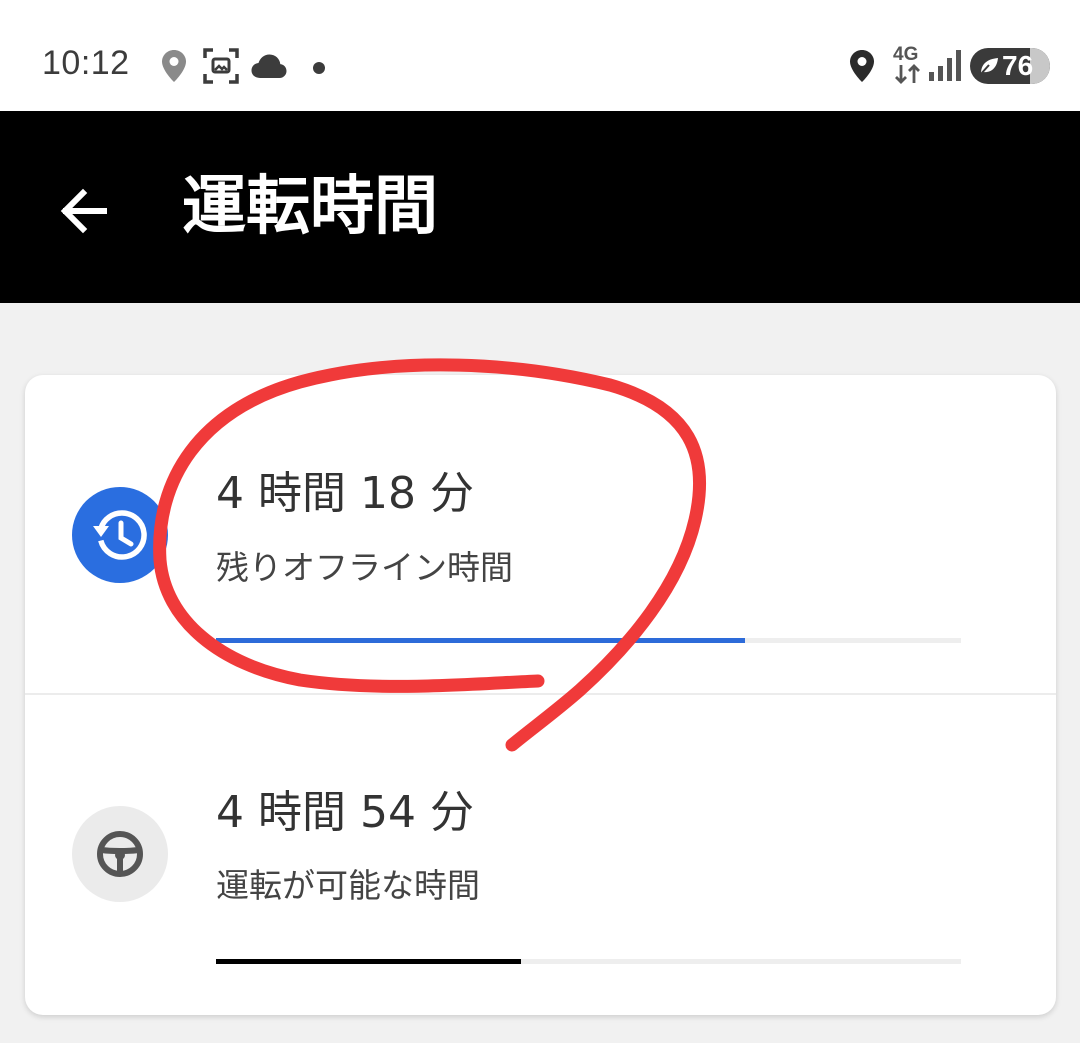  Describe the element at coordinates (310, 207) in the screenshot. I see `page-title: 運転時間` at that location.